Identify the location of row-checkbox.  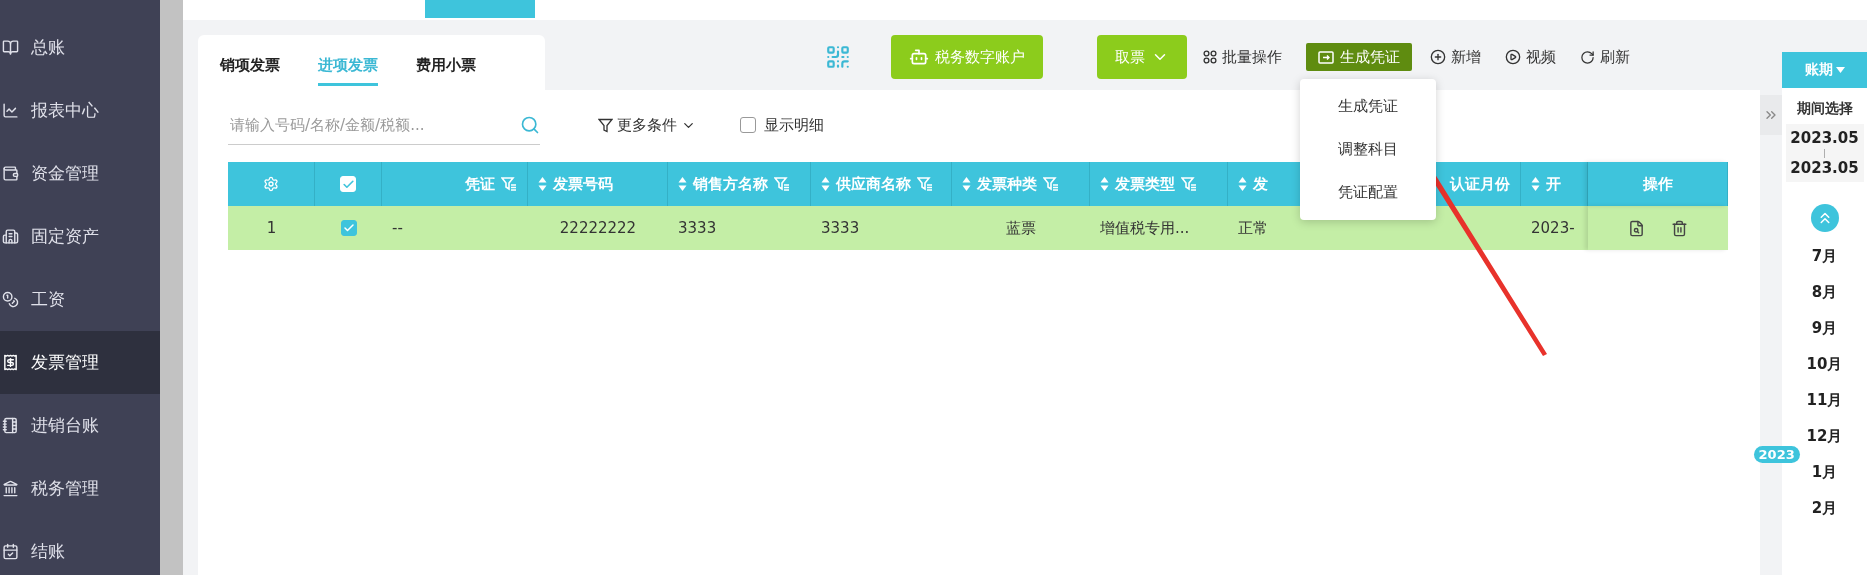
(348, 228).